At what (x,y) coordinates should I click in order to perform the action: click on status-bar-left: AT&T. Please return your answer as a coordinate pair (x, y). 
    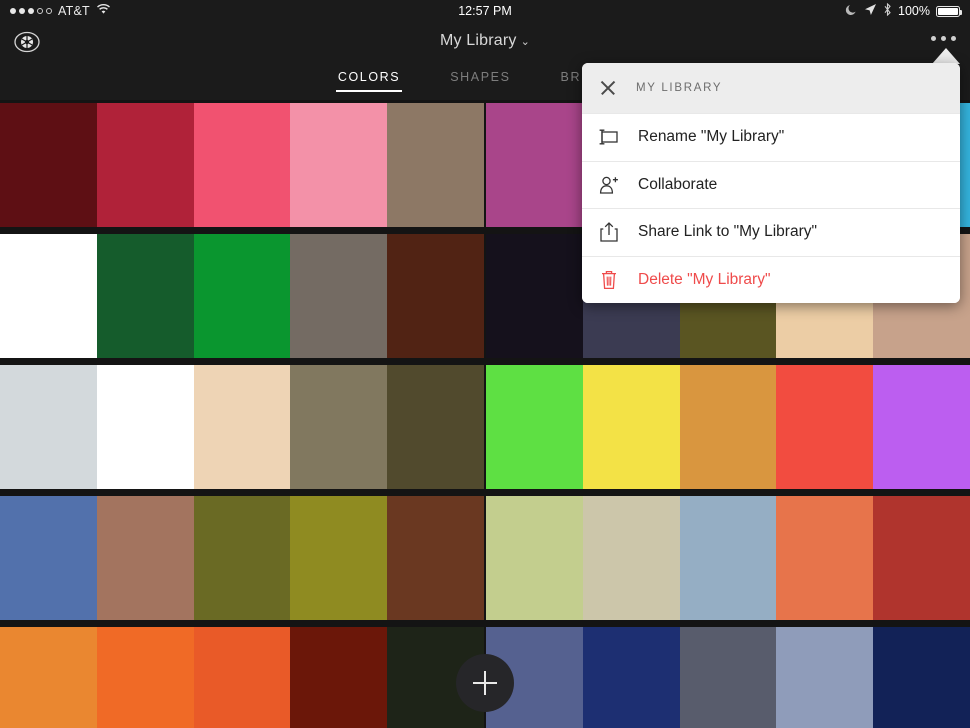
    Looking at the image, I should click on (60, 11).